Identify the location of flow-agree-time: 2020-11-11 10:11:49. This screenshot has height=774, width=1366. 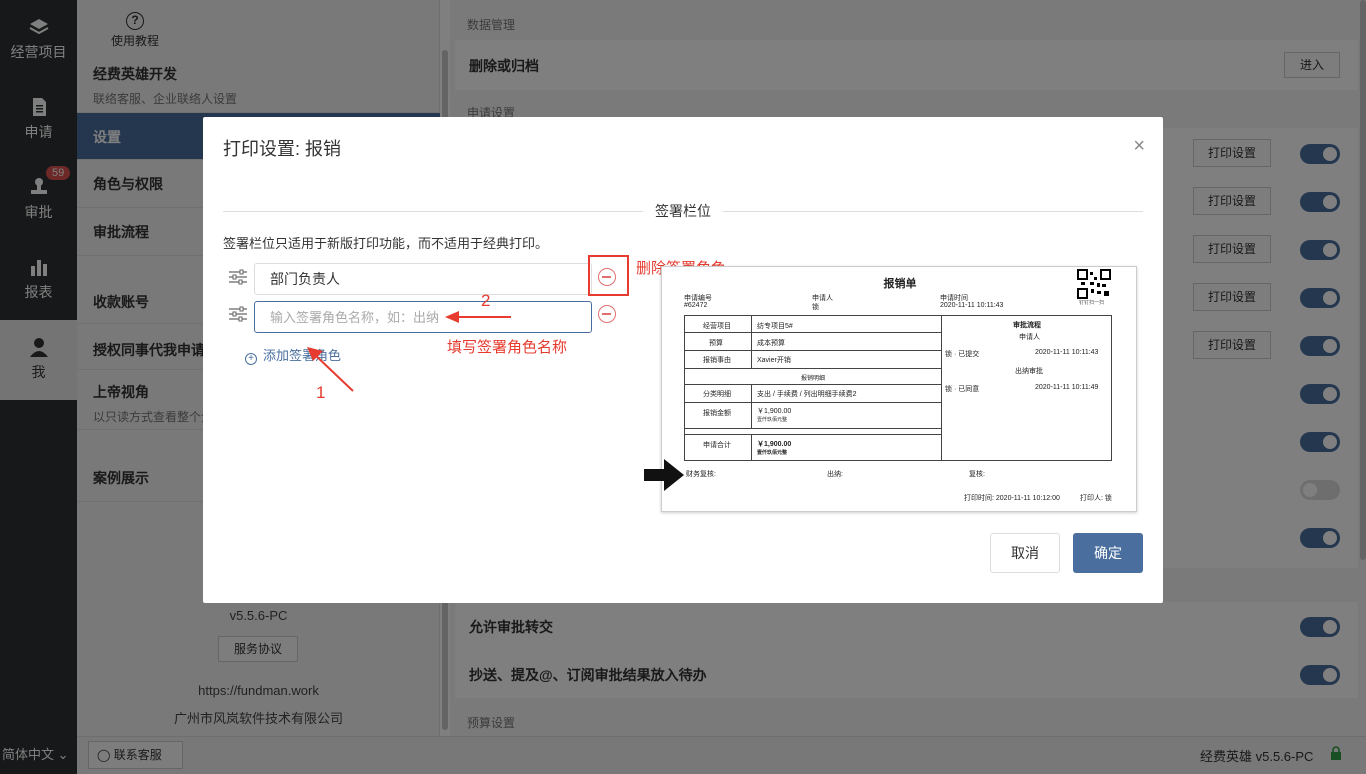
(1067, 387).